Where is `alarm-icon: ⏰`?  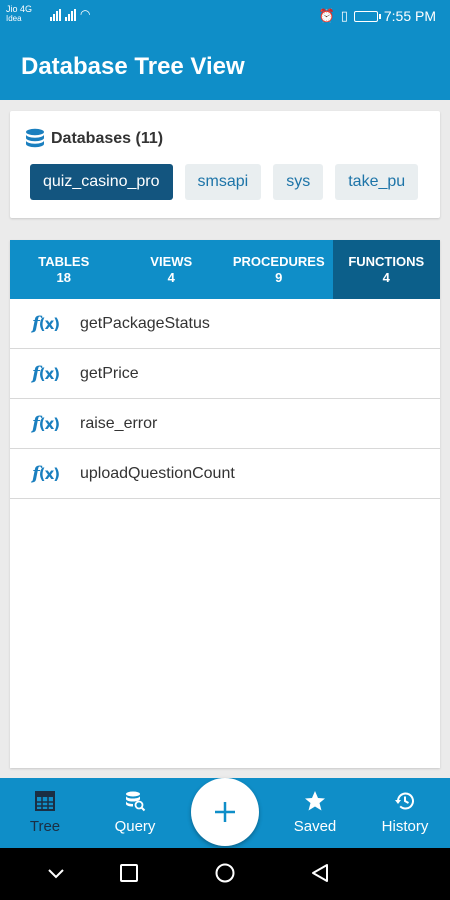
alarm-icon: ⏰ is located at coordinates (326, 15).